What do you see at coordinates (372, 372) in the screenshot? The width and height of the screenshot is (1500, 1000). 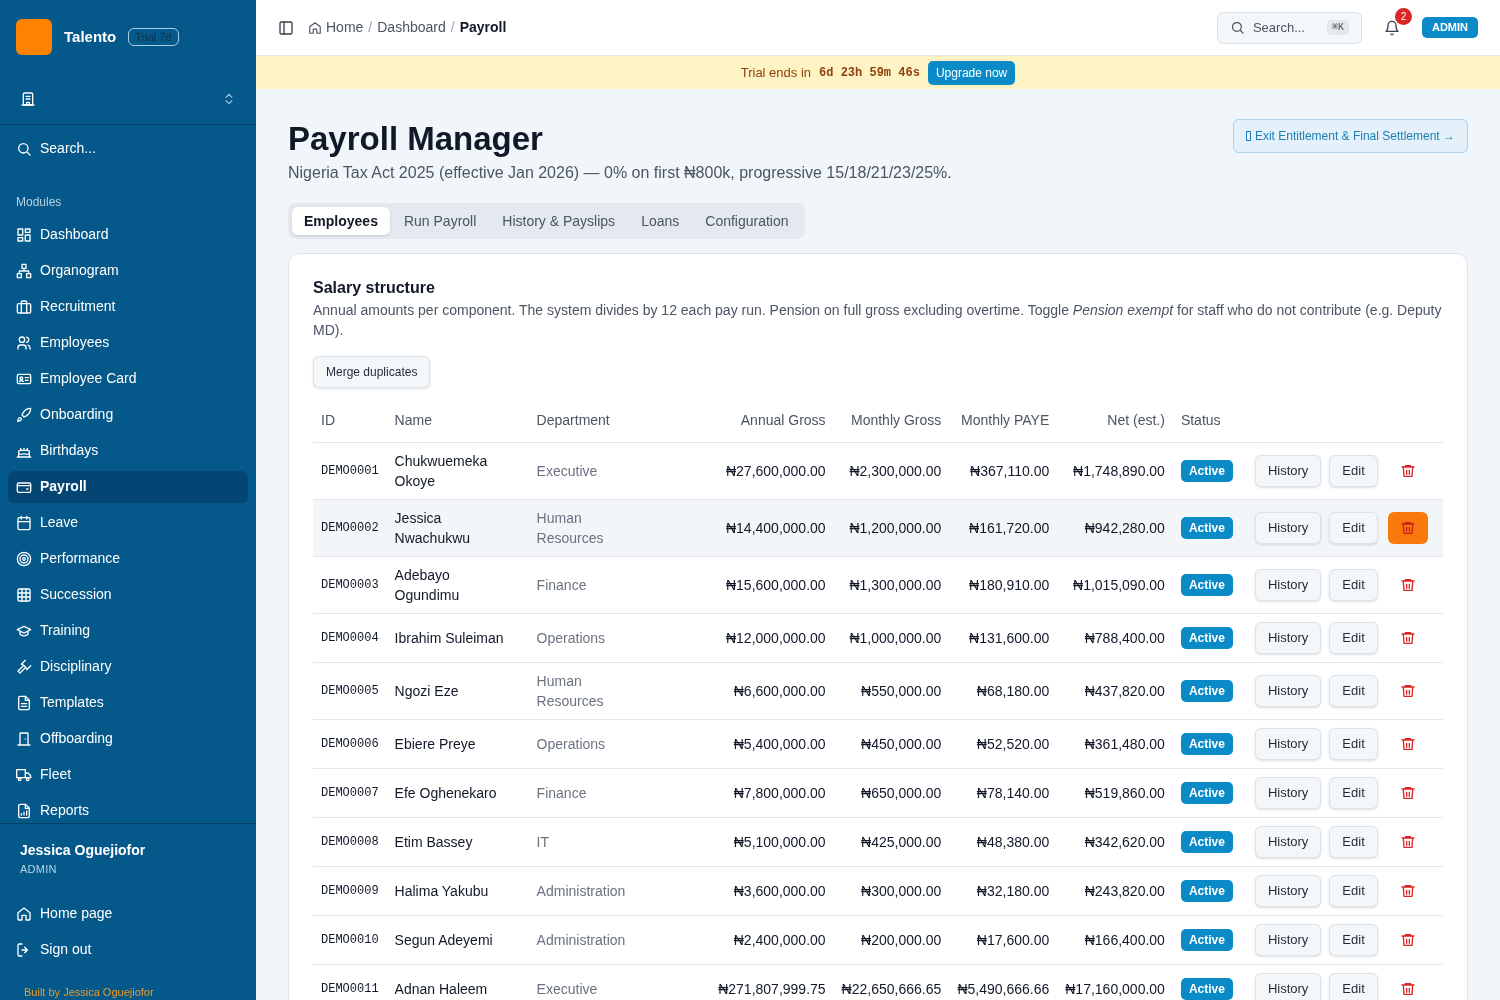 I see `merge-duplicates-button: Merge duplicates` at bounding box center [372, 372].